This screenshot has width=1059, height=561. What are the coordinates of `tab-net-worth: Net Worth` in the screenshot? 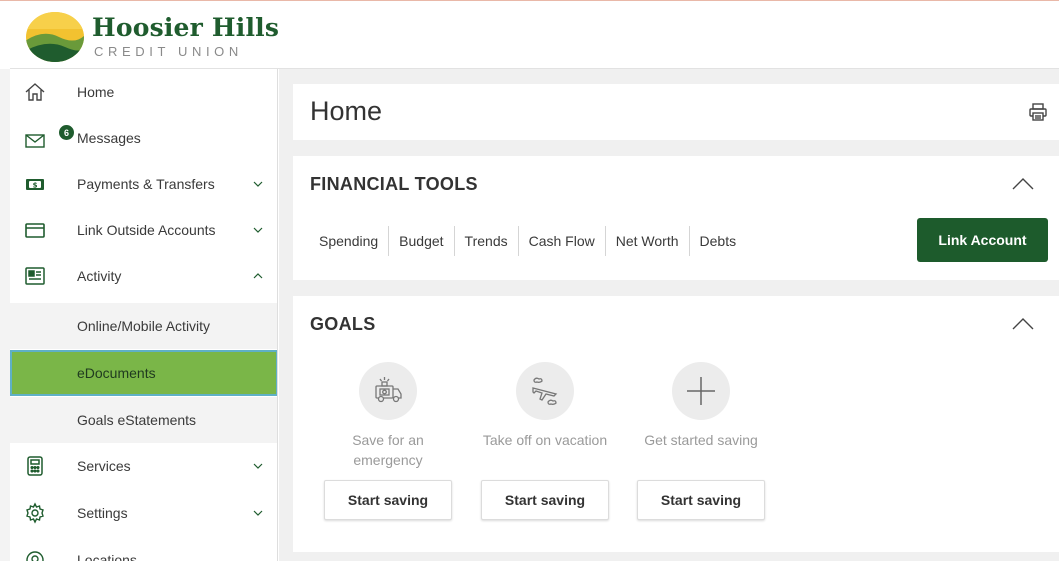 It's located at (648, 241).